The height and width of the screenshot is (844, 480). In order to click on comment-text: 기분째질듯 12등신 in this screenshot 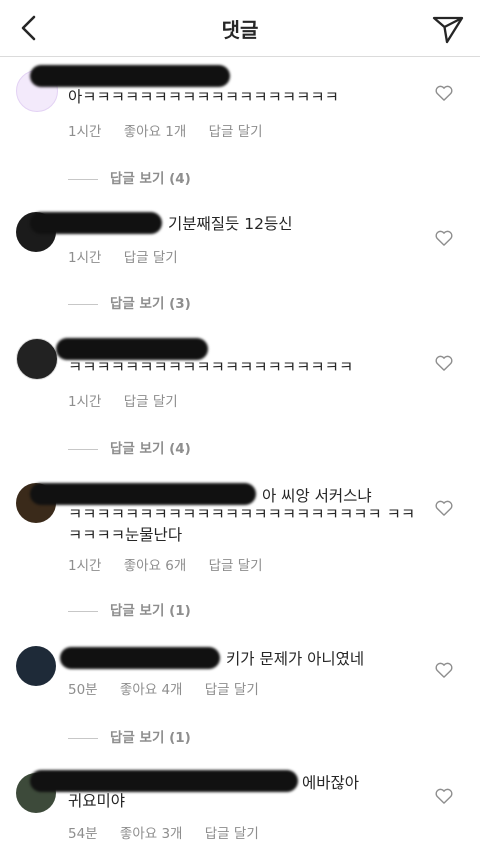, I will do `click(230, 224)`.